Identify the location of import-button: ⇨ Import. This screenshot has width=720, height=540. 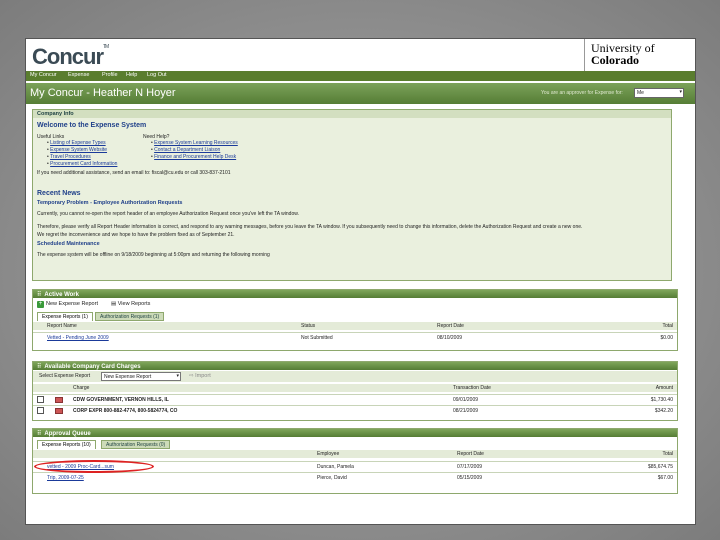
(200, 376).